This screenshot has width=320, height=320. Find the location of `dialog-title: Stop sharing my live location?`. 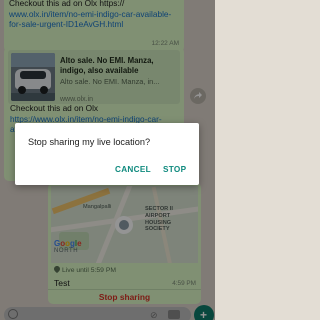

dialog-title: Stop sharing my live location? is located at coordinates (89, 142).